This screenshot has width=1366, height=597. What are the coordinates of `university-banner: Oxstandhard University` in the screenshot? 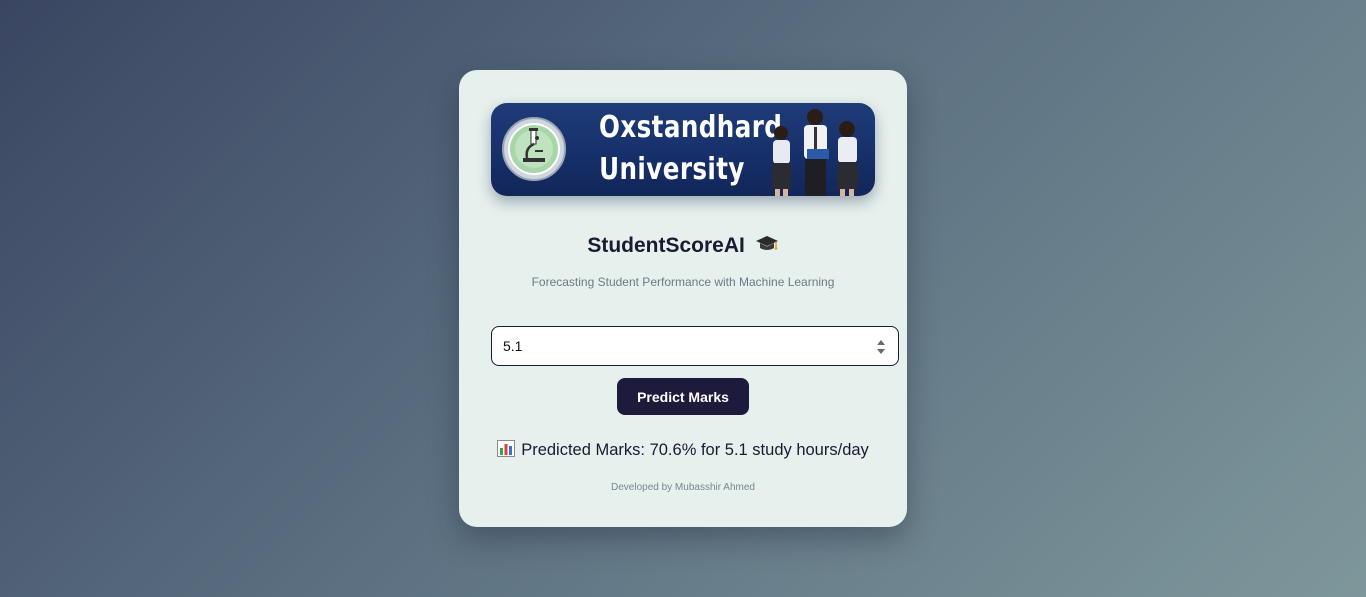 It's located at (683, 149).